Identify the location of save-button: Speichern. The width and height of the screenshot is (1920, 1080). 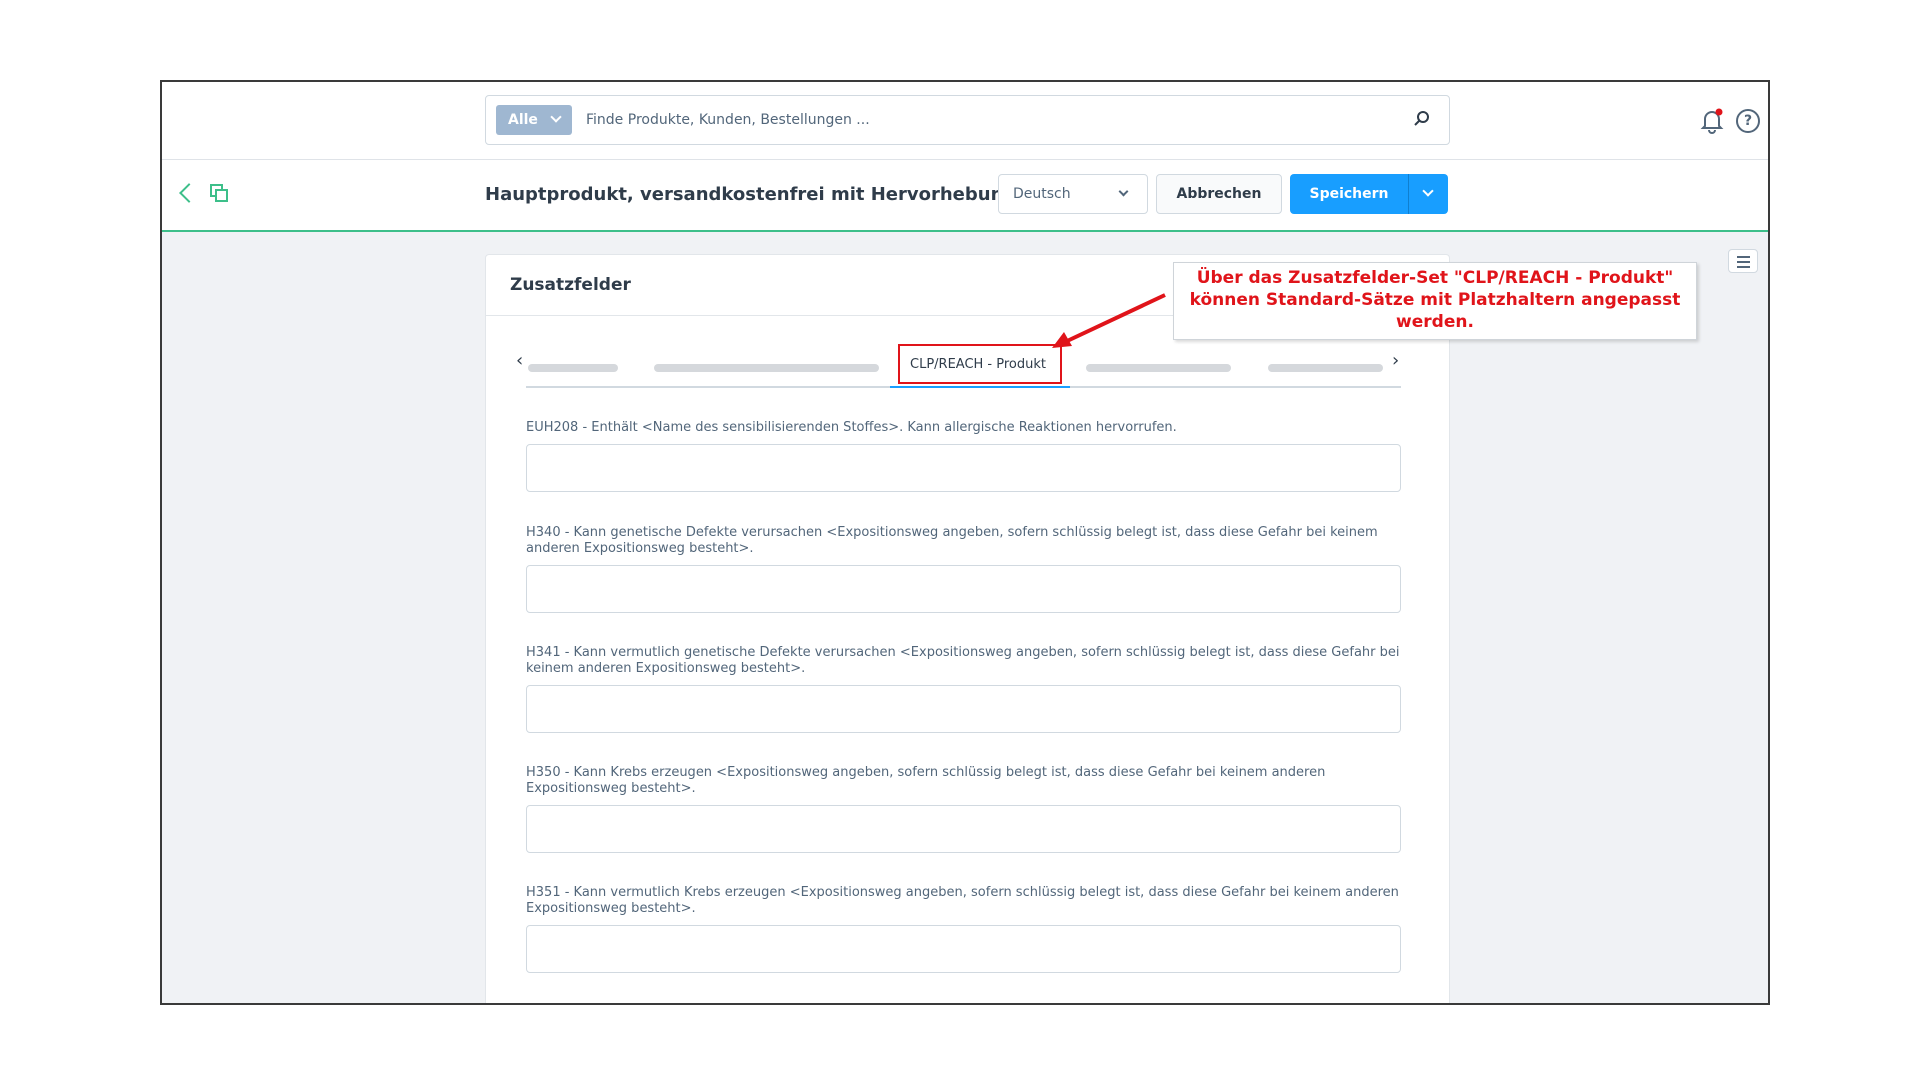
(1349, 194).